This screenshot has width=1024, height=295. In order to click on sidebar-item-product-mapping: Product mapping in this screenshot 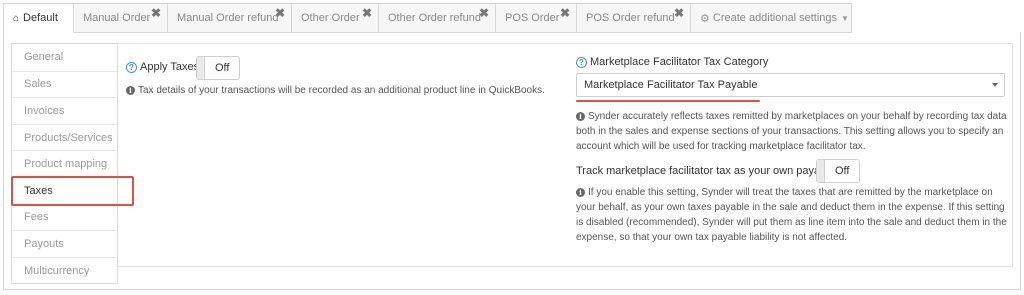, I will do `click(64, 163)`.